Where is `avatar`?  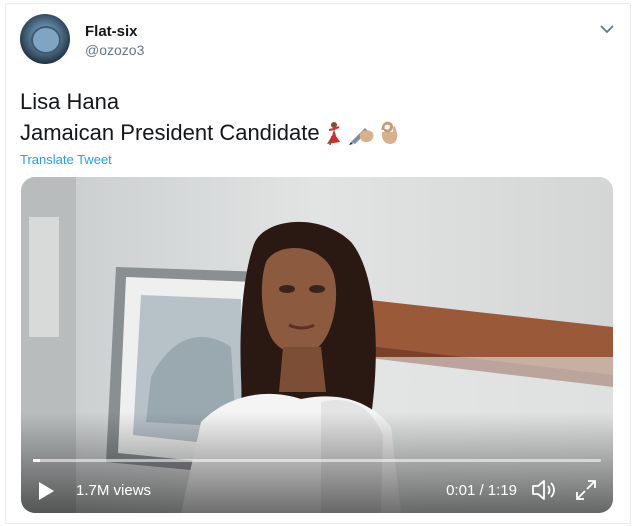
avatar is located at coordinates (45, 39).